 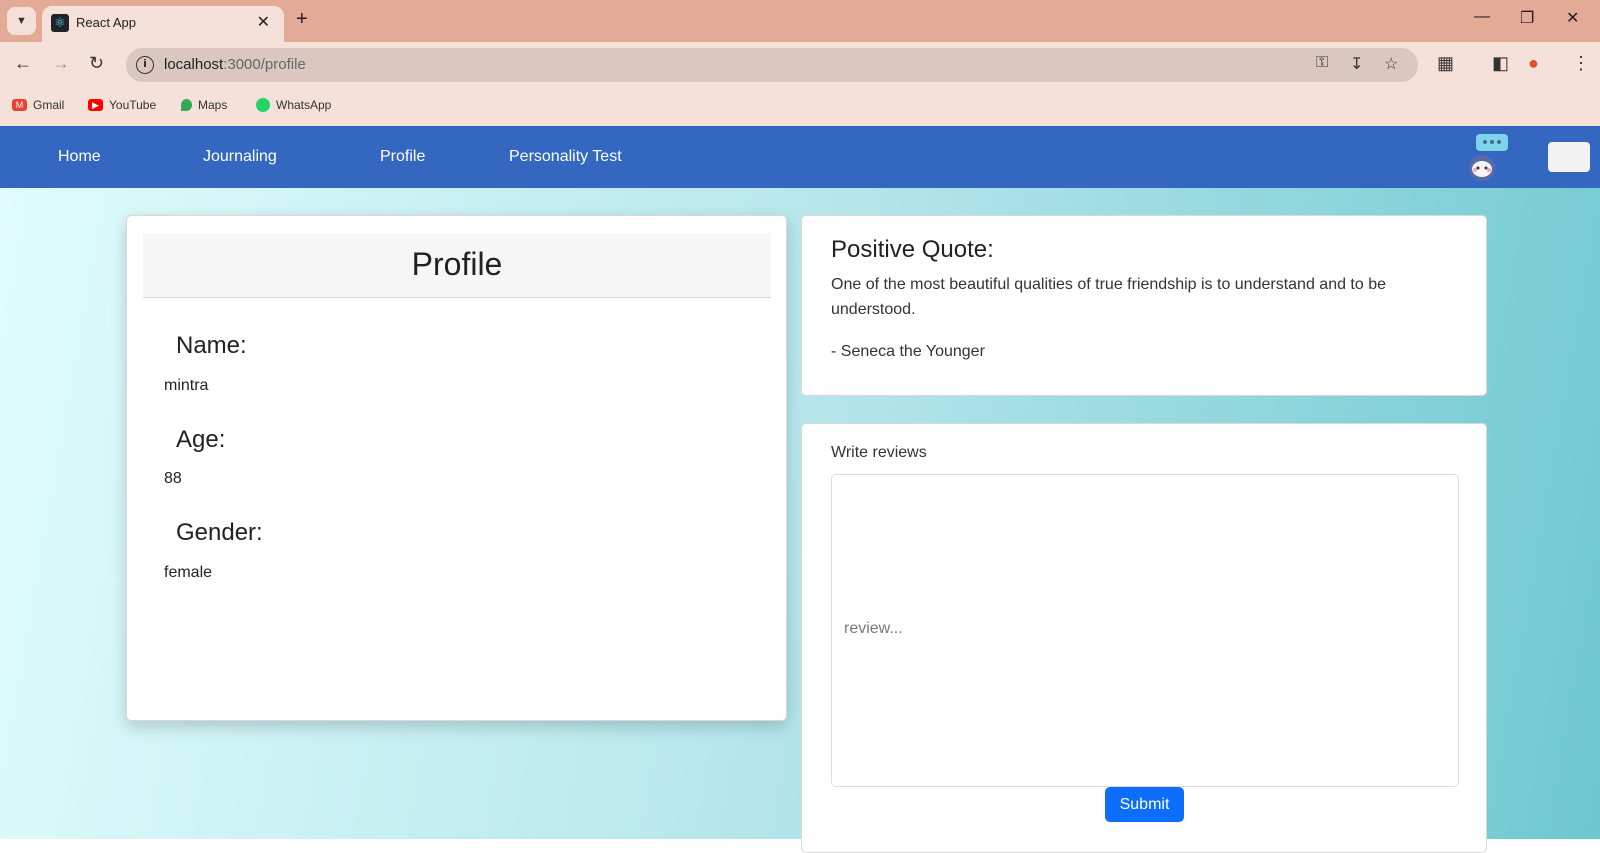 What do you see at coordinates (264, 64) in the screenshot?
I see `url-path: :3000/profile` at bounding box center [264, 64].